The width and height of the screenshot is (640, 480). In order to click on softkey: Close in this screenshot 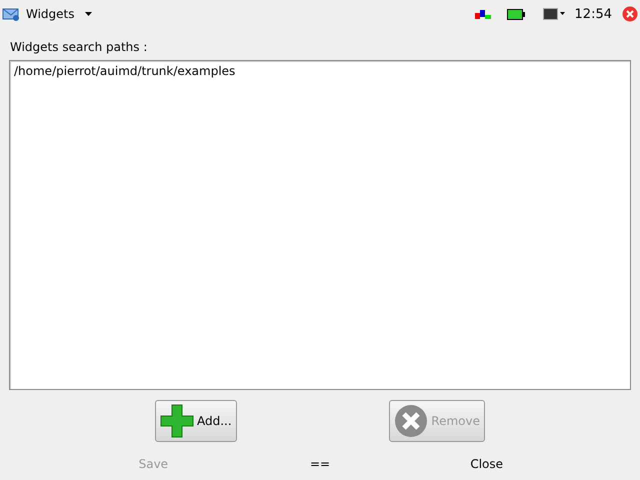, I will do `click(487, 464)`.